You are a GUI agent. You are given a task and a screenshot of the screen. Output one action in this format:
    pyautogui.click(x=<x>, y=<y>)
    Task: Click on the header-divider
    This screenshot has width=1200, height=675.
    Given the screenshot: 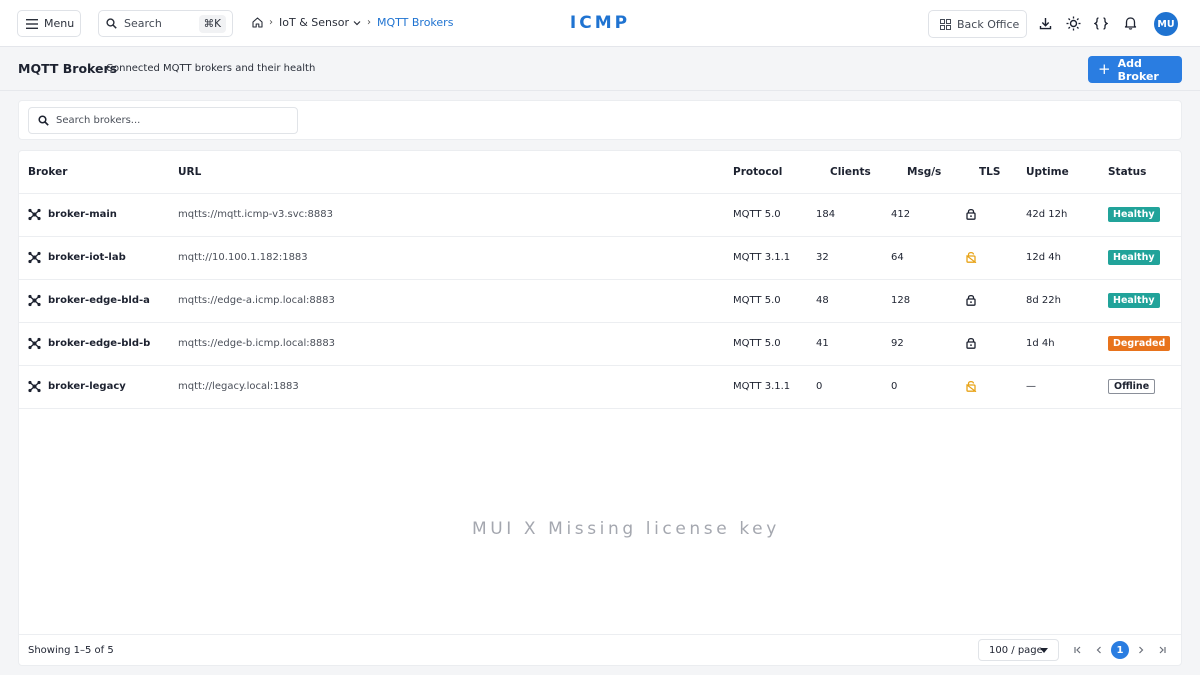 What is the action you would take?
    pyautogui.click(x=600, y=90)
    